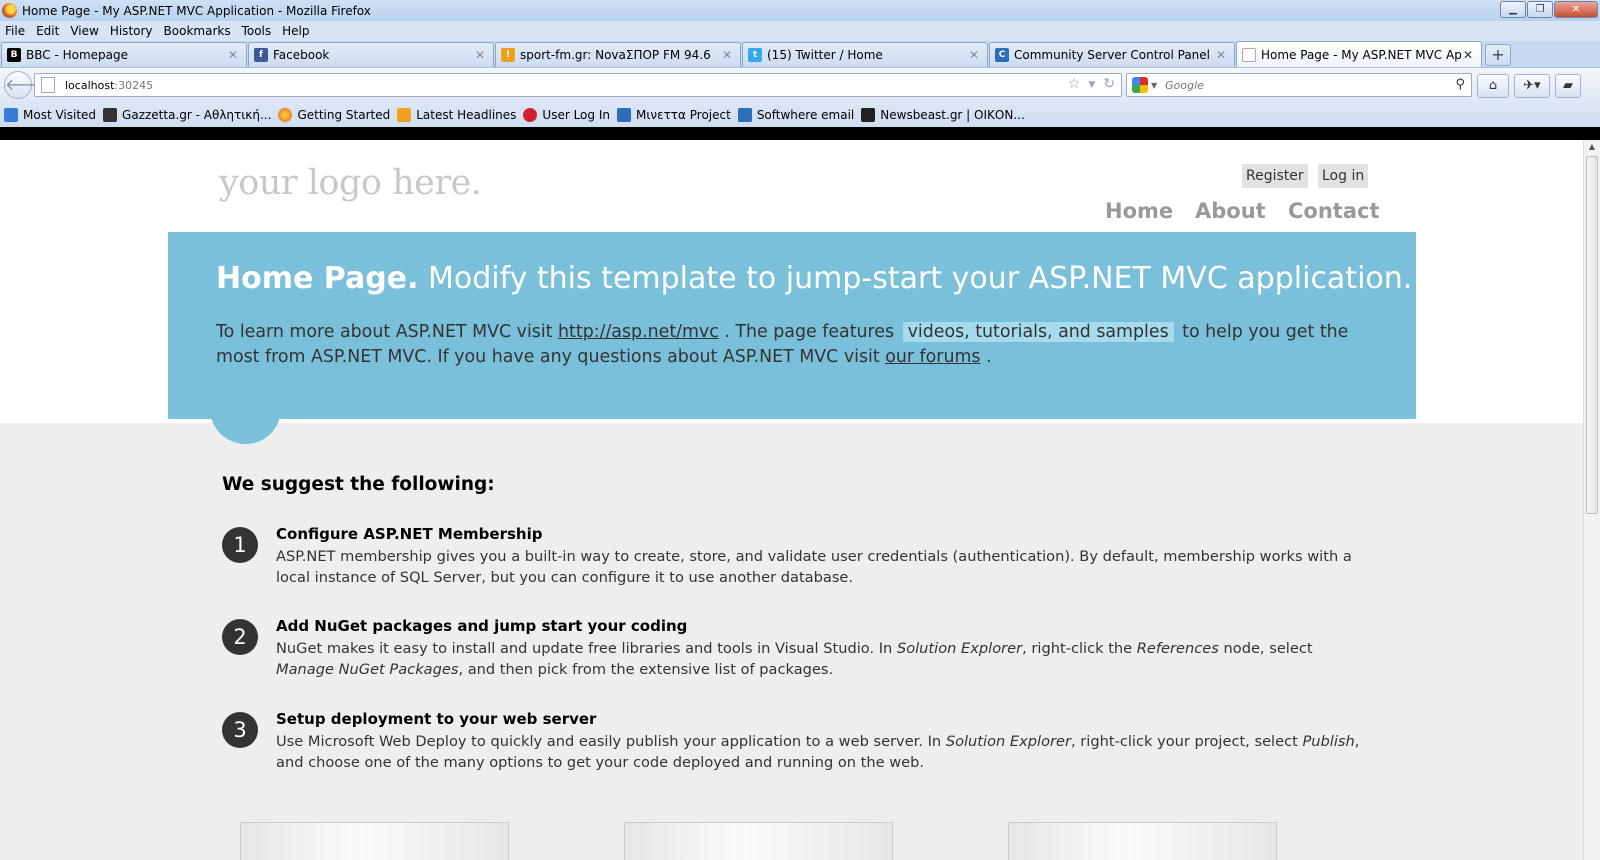 The height and width of the screenshot is (860, 1600). Describe the element at coordinates (456, 114) in the screenshot. I see `bookmark-latest-headlines: Latest Headlines` at that location.